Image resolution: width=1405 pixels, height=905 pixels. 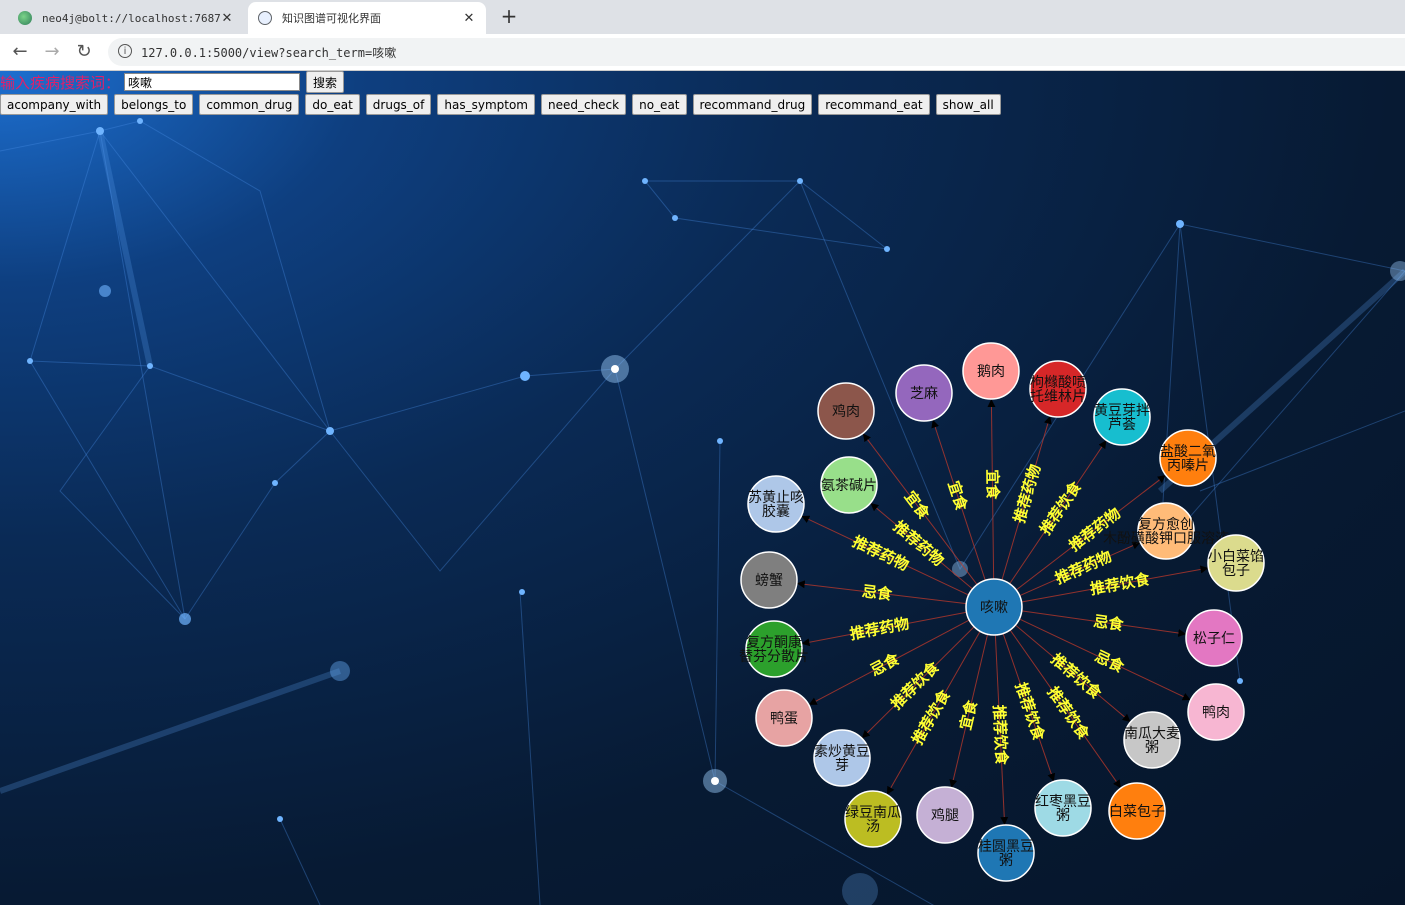 I want to click on search-input, so click(x=212, y=82).